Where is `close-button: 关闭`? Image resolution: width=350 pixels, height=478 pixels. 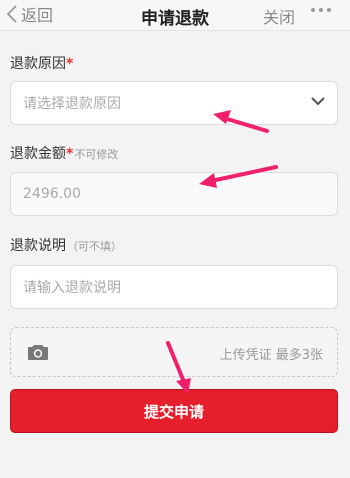 close-button: 关闭 is located at coordinates (279, 16).